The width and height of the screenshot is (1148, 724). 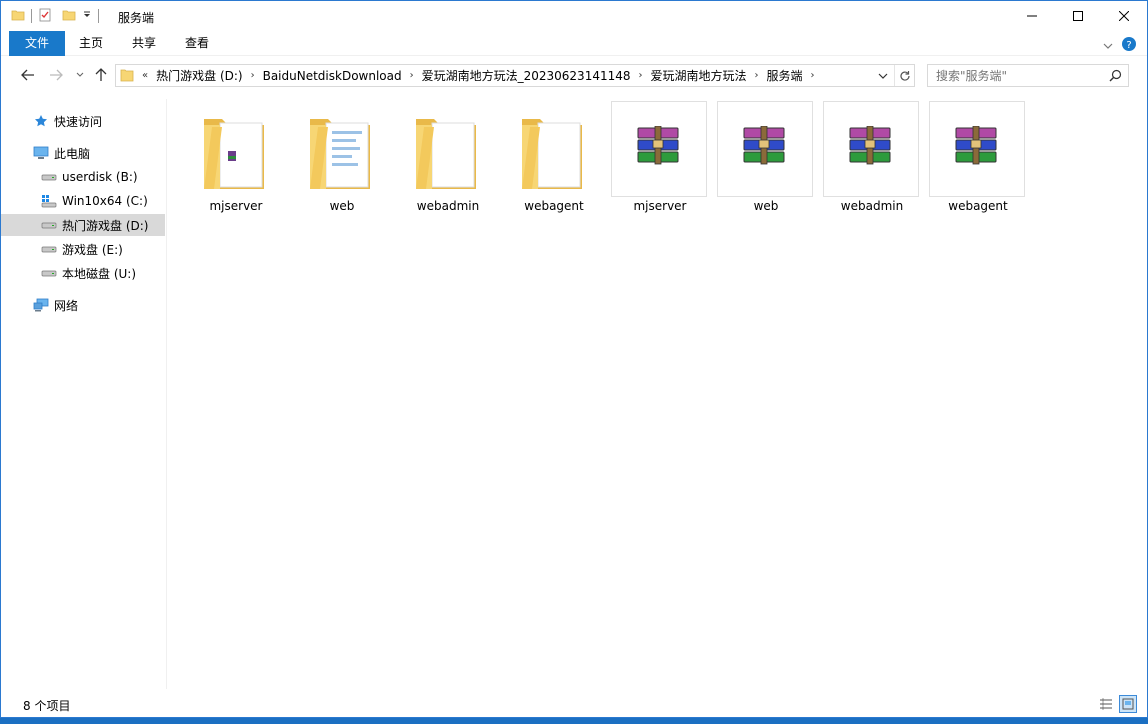 What do you see at coordinates (105, 201) in the screenshot?
I see `sidebar-item-label: Win10x64 (C:)` at bounding box center [105, 201].